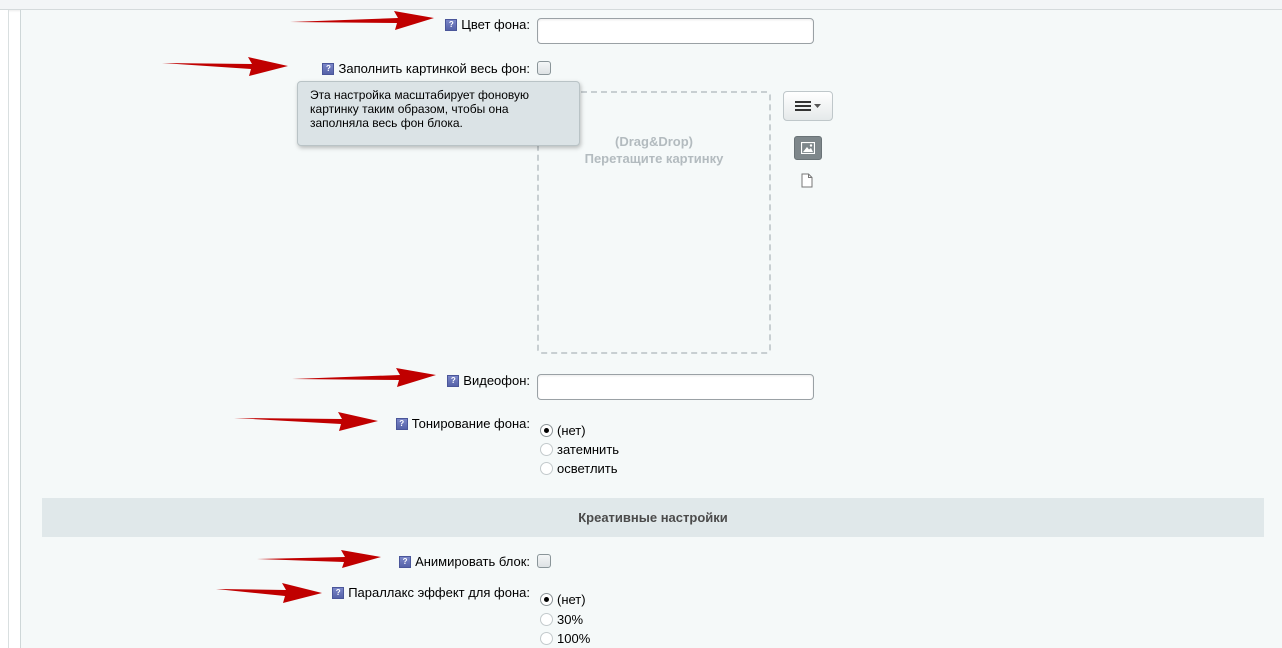 The height and width of the screenshot is (648, 1282). Describe the element at coordinates (570, 619) in the screenshot. I see `radio-label: 30%` at that location.